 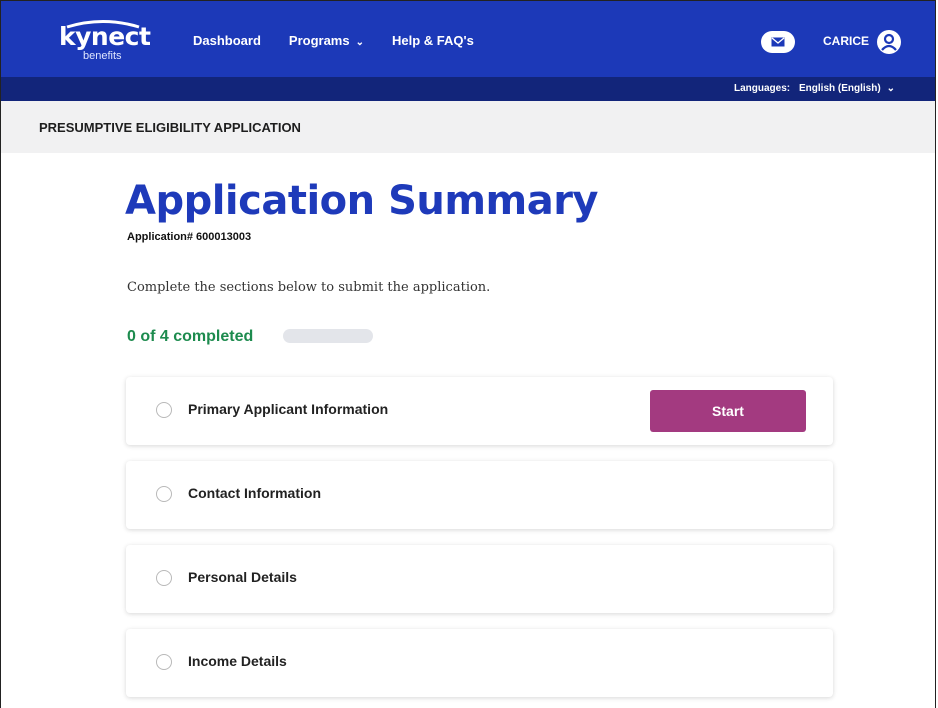 I want to click on nav-help-faq: Help & FAQ's, so click(x=433, y=40).